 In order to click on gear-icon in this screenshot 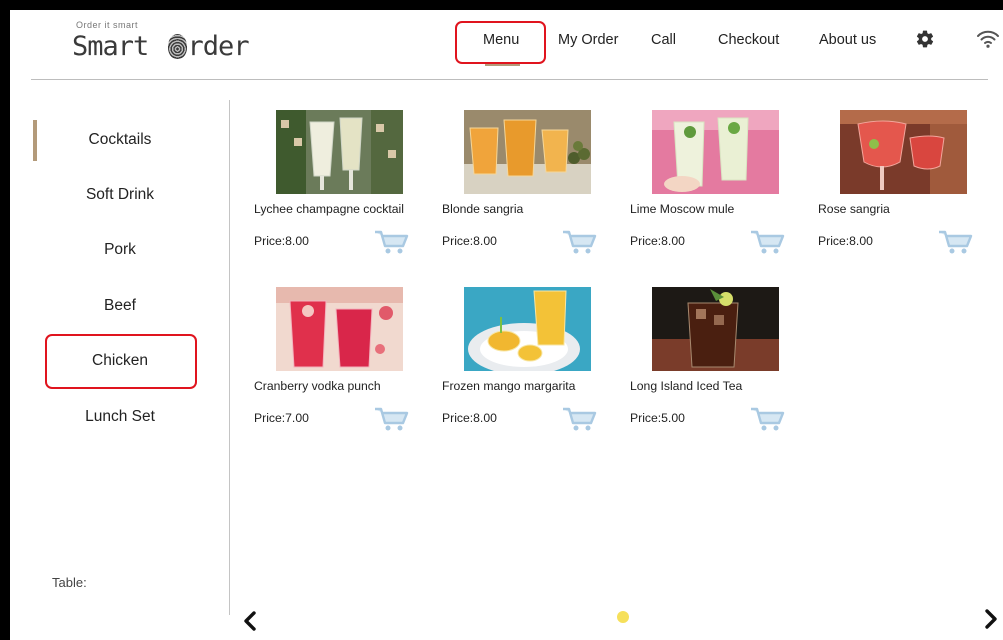, I will do `click(925, 39)`.